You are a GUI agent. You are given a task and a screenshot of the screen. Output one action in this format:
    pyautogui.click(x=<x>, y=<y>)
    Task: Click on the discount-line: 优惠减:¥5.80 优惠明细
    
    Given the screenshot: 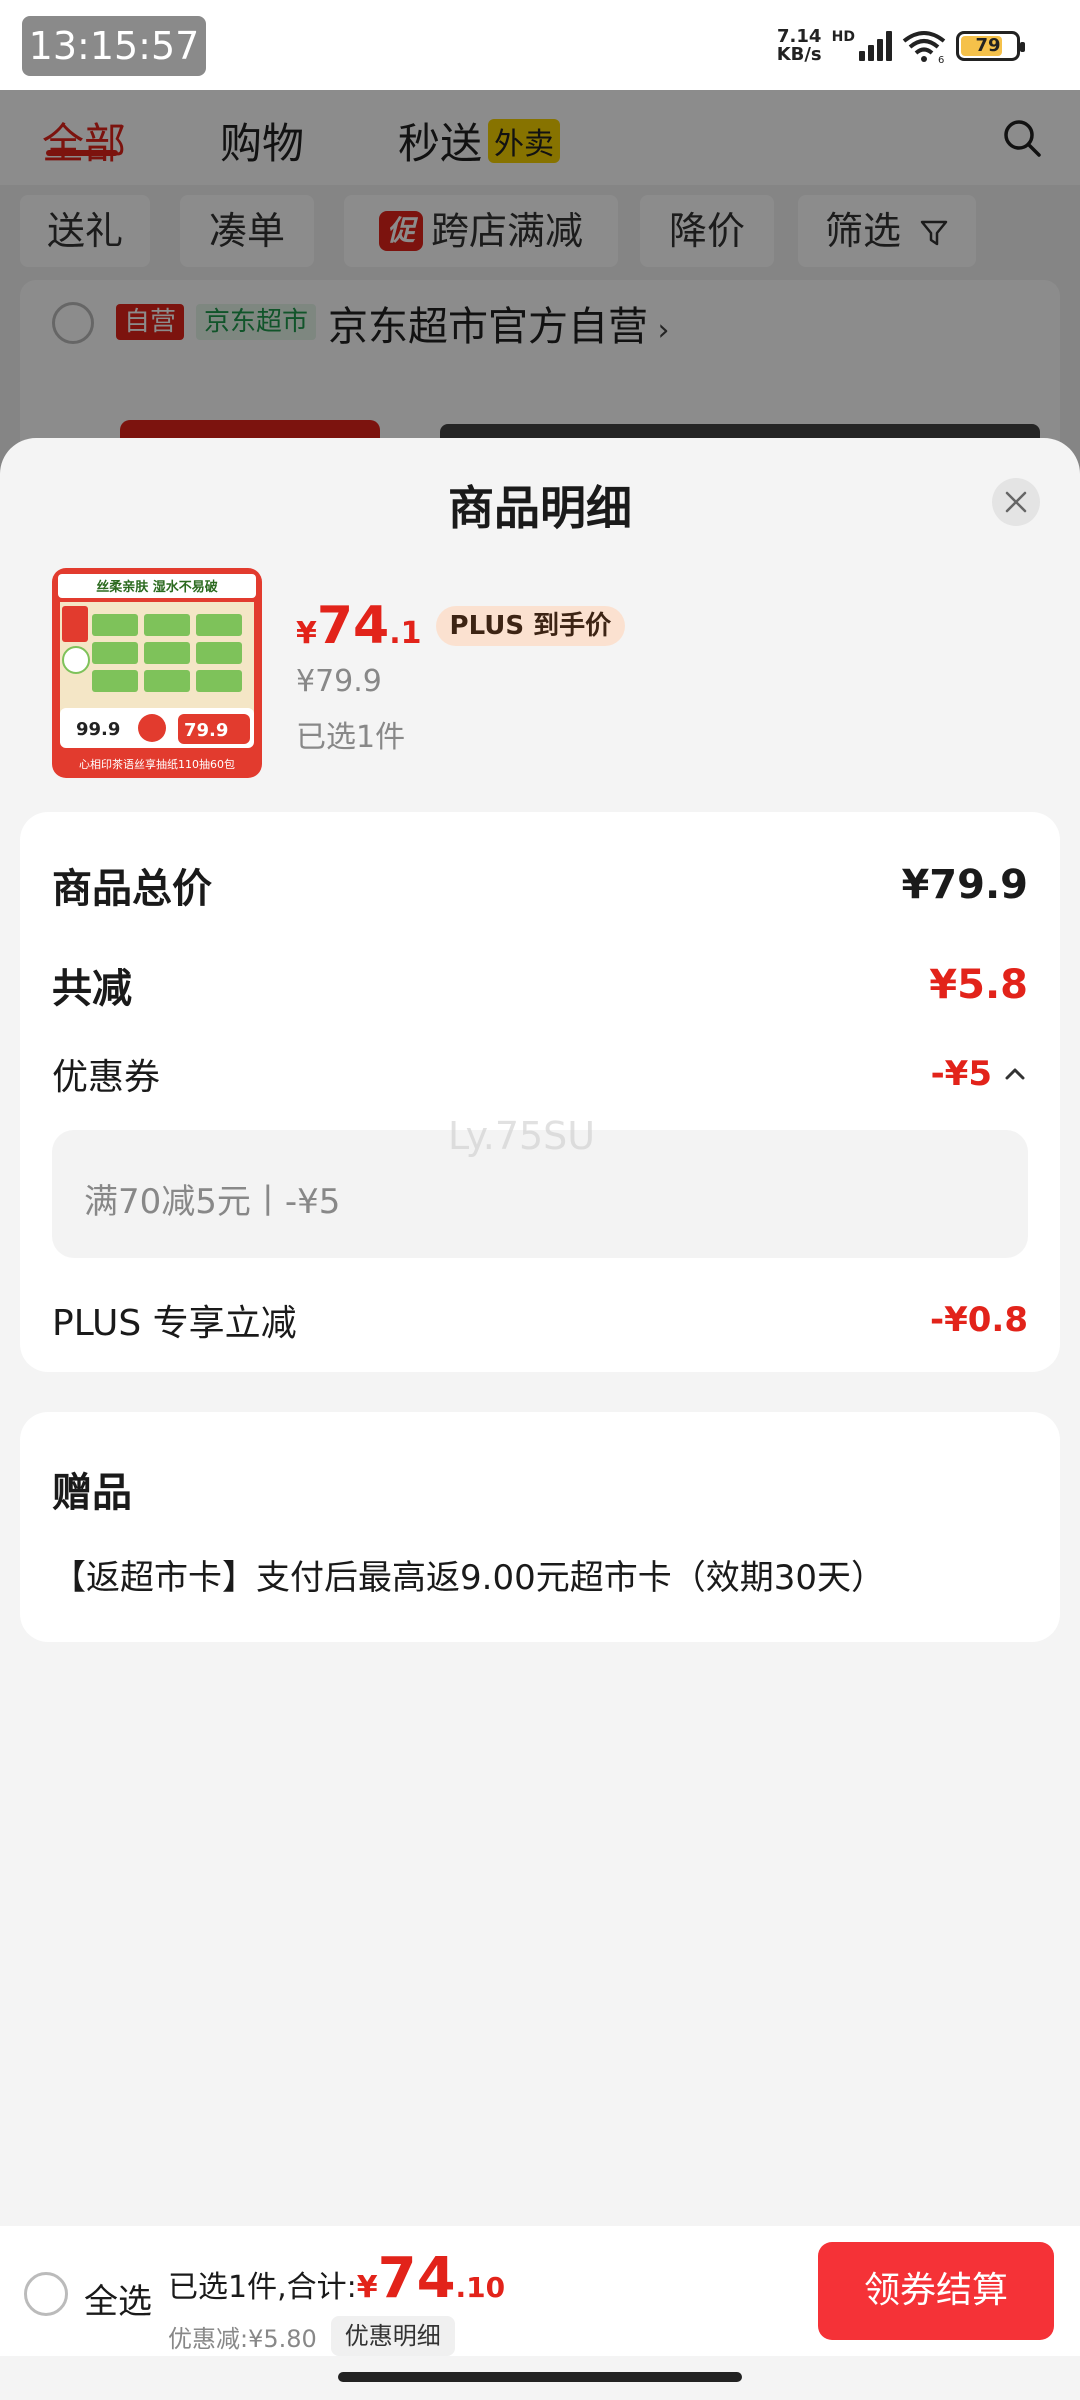 What is the action you would take?
    pyautogui.click(x=311, y=2336)
    